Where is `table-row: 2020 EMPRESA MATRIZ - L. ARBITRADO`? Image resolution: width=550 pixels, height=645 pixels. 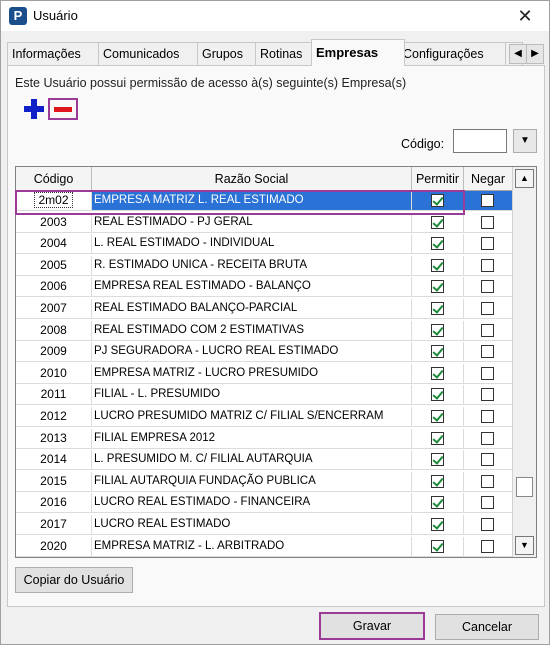 table-row: 2020 EMPRESA MATRIZ - L. ARBITRADO is located at coordinates (264, 546).